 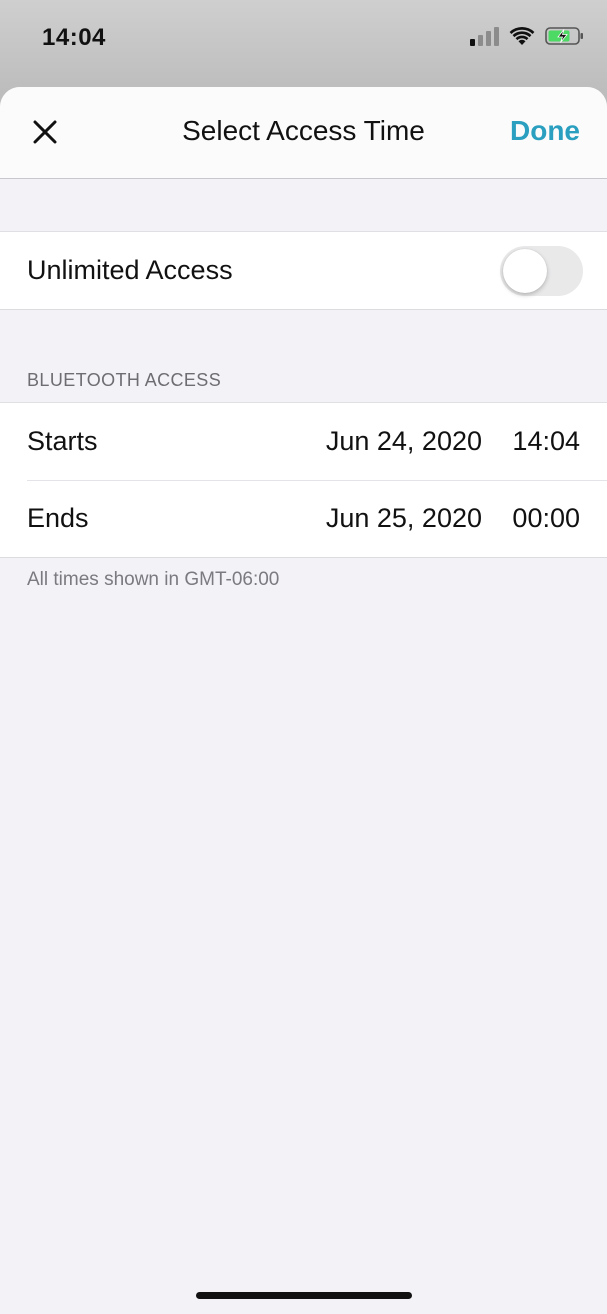 I want to click on unlimited-access-group: Unlimited Access, so click(x=303, y=270).